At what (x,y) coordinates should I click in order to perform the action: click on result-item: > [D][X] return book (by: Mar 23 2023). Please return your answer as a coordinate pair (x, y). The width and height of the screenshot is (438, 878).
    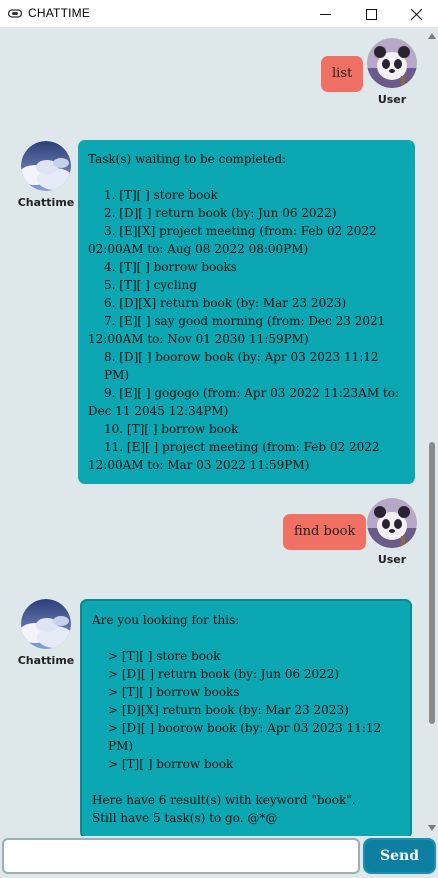
    Looking at the image, I should click on (228, 710).